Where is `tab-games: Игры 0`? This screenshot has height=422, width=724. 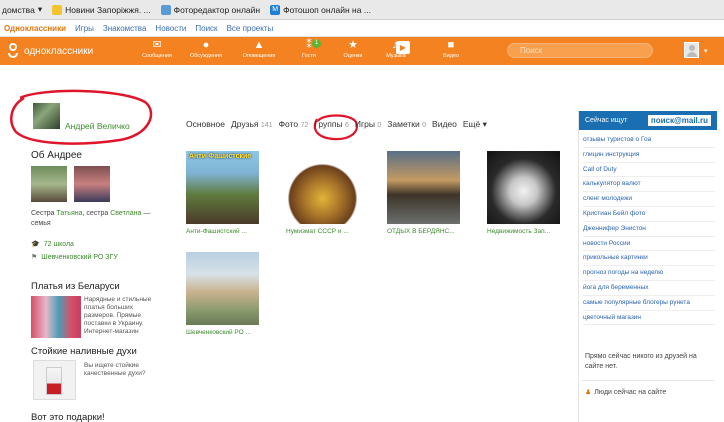 tab-games: Игры 0 is located at coordinates (368, 124).